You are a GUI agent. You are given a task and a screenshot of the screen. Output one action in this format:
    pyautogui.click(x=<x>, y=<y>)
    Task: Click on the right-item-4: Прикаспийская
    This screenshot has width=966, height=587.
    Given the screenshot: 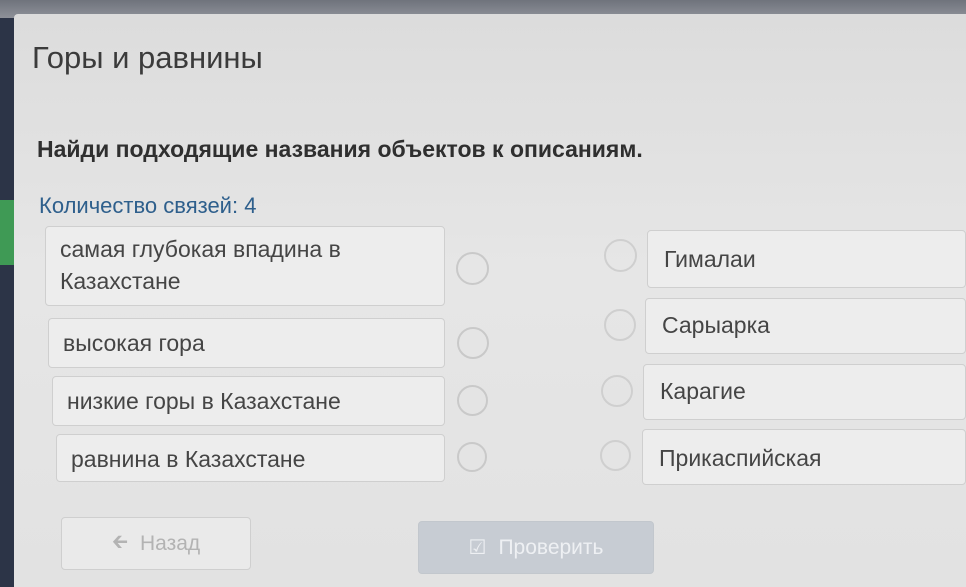 What is the action you would take?
    pyautogui.click(x=804, y=457)
    